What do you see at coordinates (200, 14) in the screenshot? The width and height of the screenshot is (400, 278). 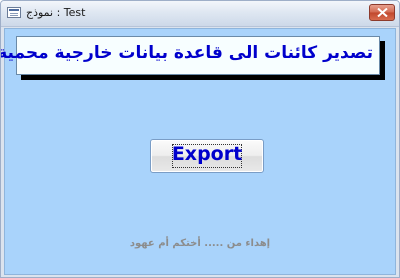 I see `title-bar: نموذج : Test` at bounding box center [200, 14].